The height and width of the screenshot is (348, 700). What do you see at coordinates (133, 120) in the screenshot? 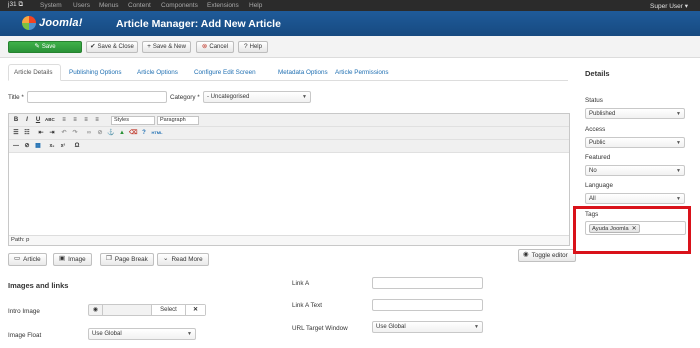
I see `styles-select: Styles` at bounding box center [133, 120].